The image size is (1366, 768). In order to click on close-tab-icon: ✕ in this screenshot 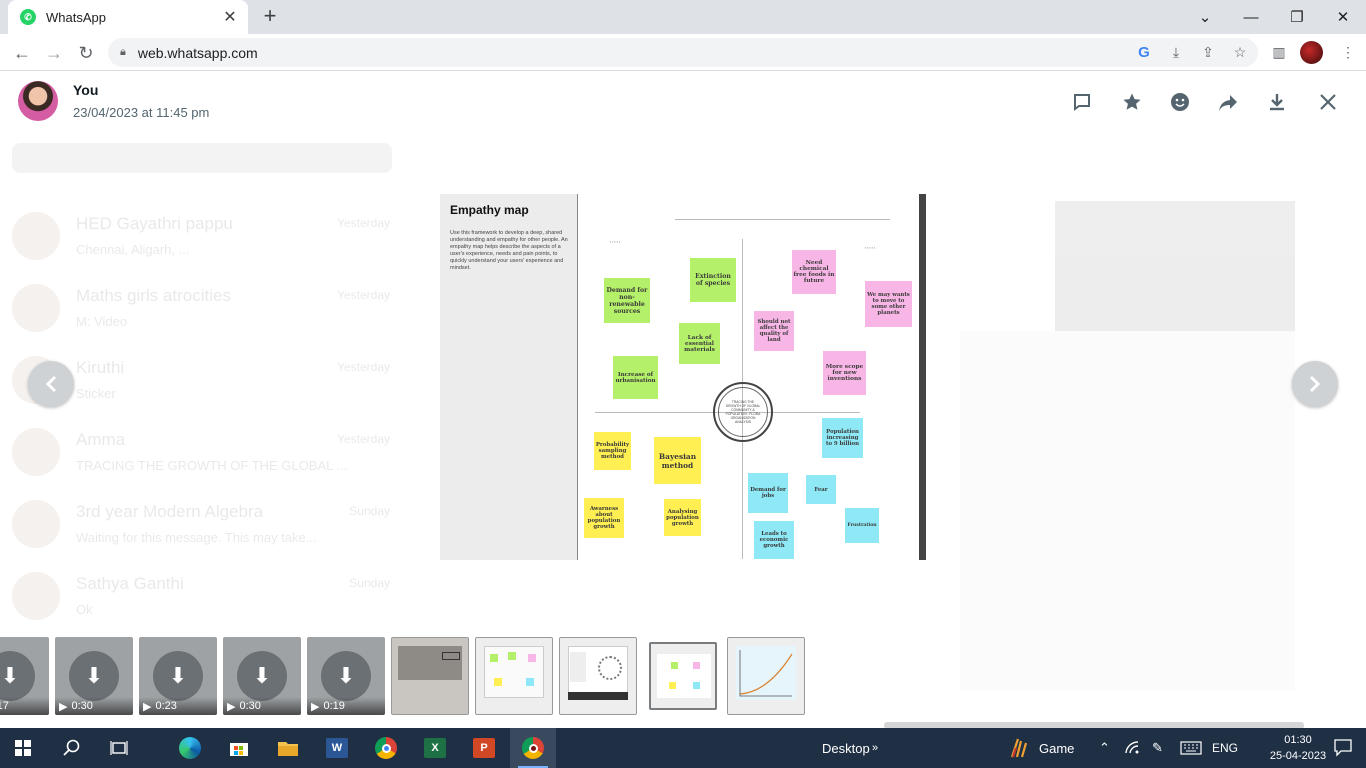, I will do `click(230, 17)`.